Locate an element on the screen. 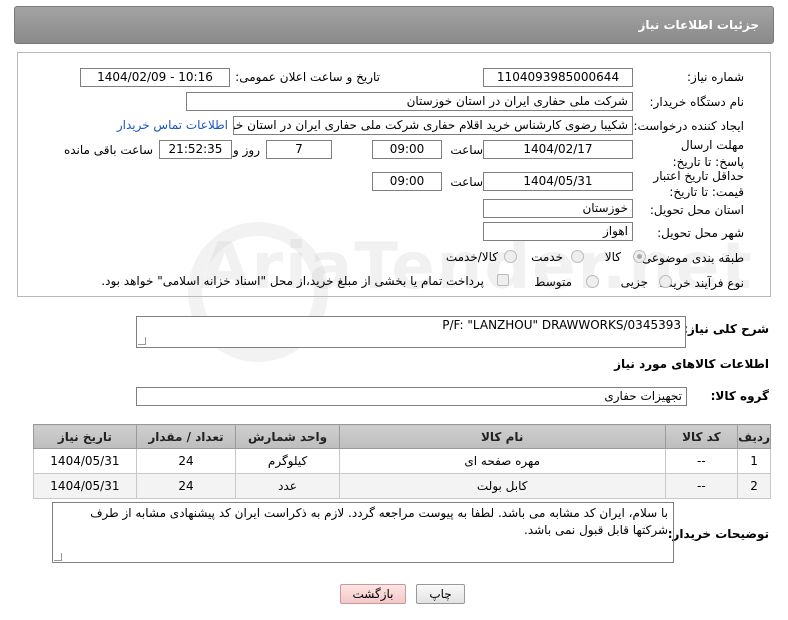 The width and height of the screenshot is (788, 620). reply-days-field: 7 is located at coordinates (299, 149).